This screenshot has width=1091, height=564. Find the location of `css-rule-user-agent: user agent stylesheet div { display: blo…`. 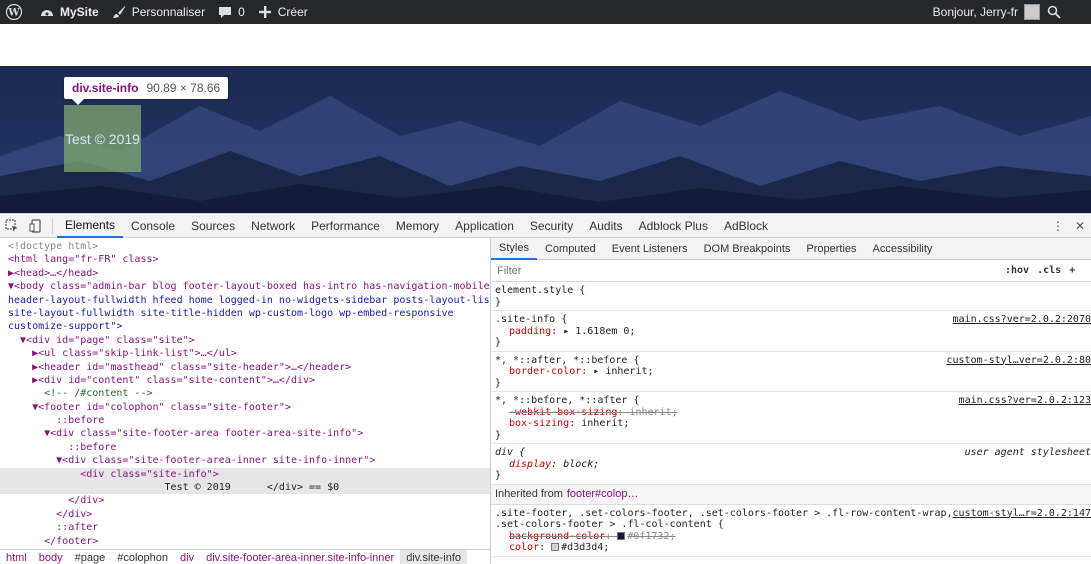

css-rule-user-agent: user agent stylesheet div { display: blo… is located at coordinates (791, 464).